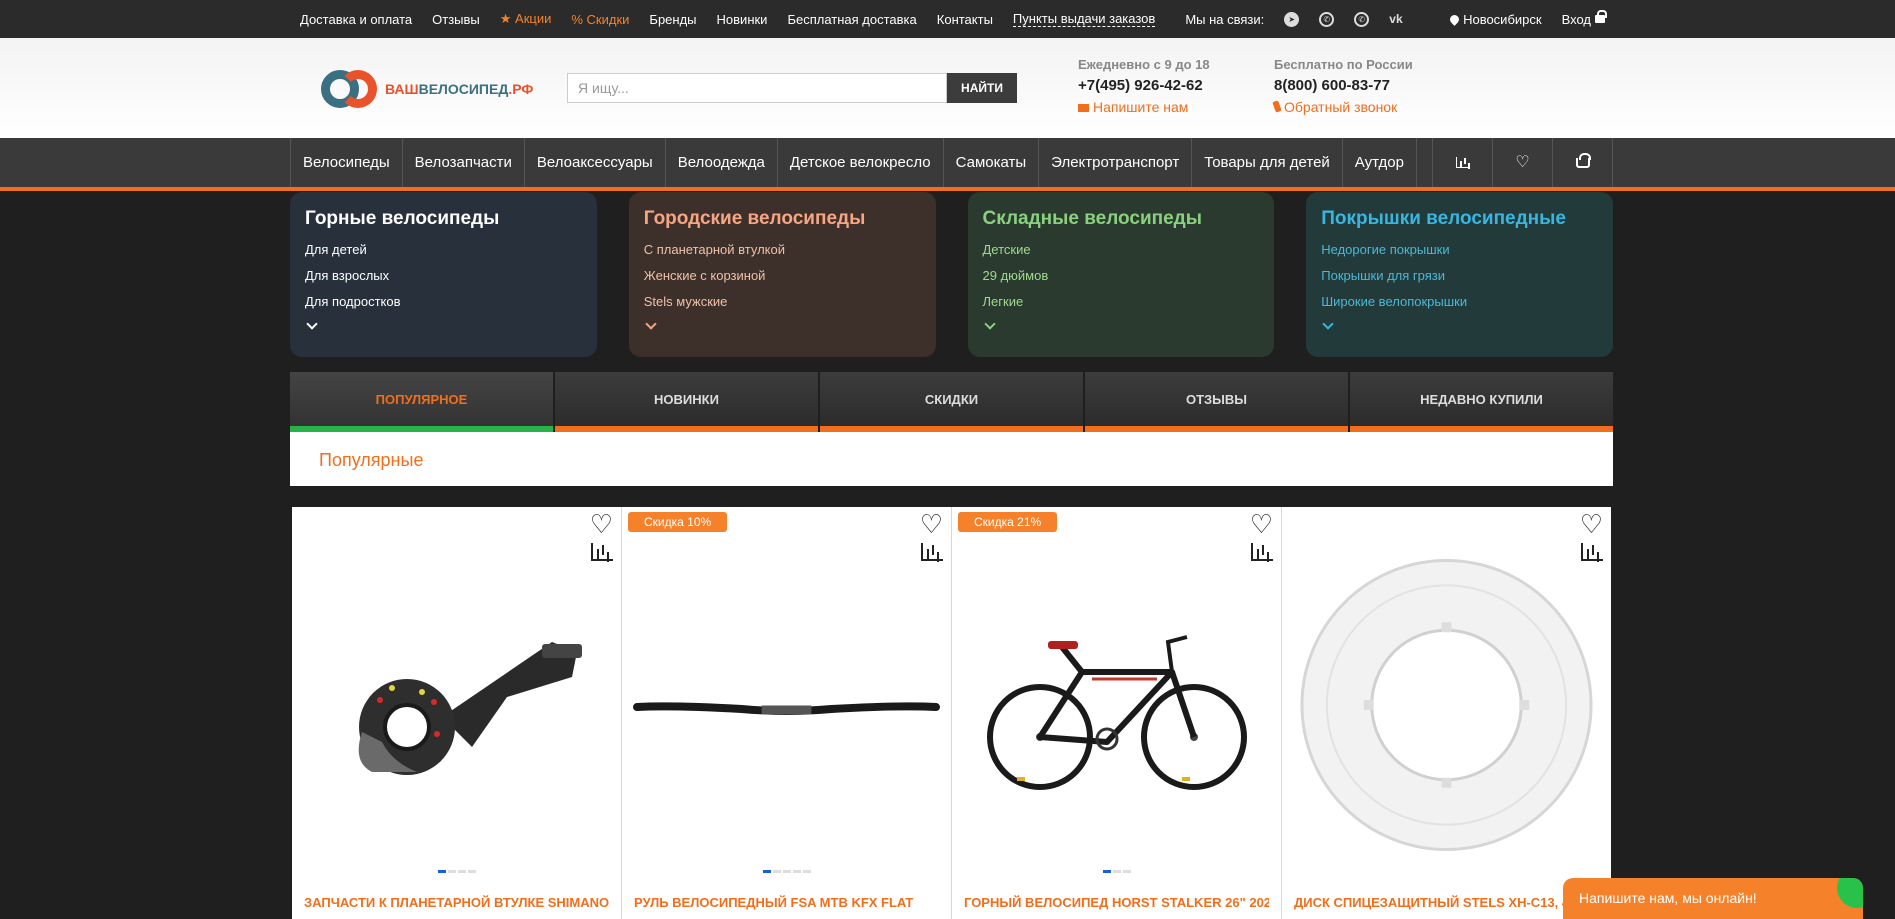  Describe the element at coordinates (782, 301) in the screenshot. I see `category-sub-link: Stels мужские` at that location.